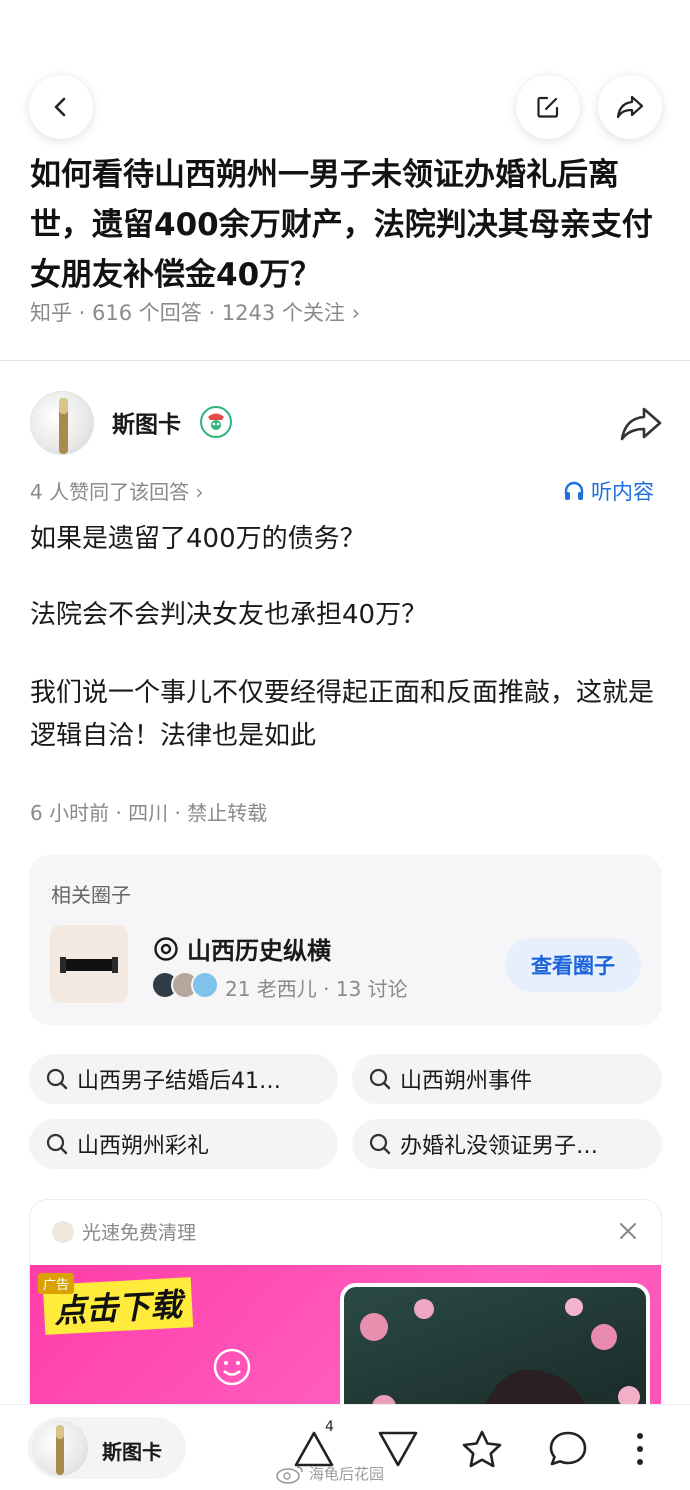 The image size is (690, 1490). What do you see at coordinates (573, 965) in the screenshot?
I see `view-circle-button: 查看圈子` at bounding box center [573, 965].